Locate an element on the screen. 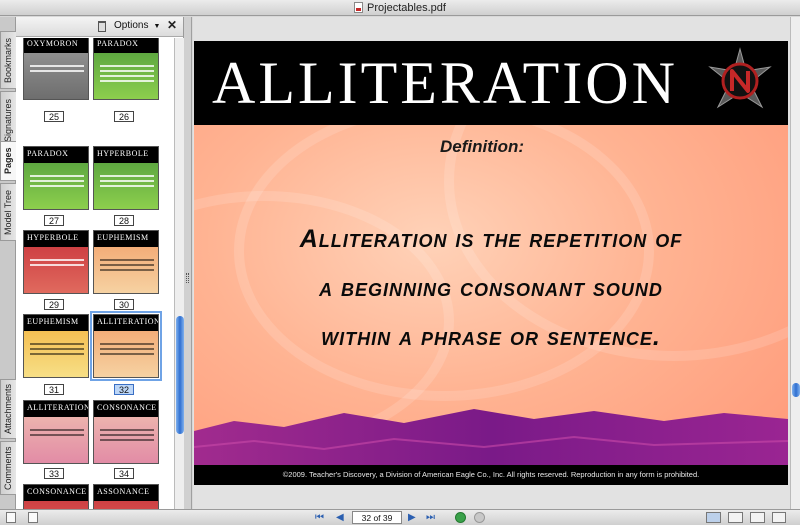 Image resolution: width=800 pixels, height=525 pixels. thumbnail-page-36: Assonance is located at coordinates (126, 496).